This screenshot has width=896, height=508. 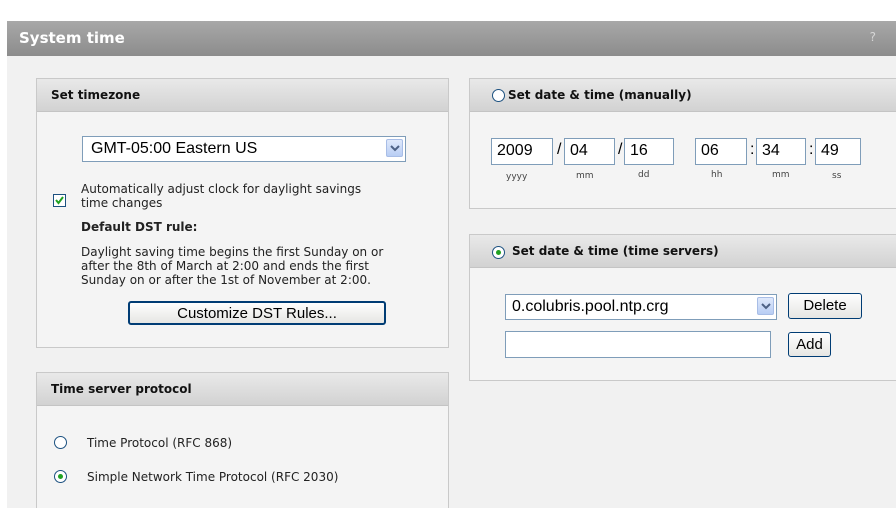 I want to click on year-input: 2009, so click(x=522, y=151).